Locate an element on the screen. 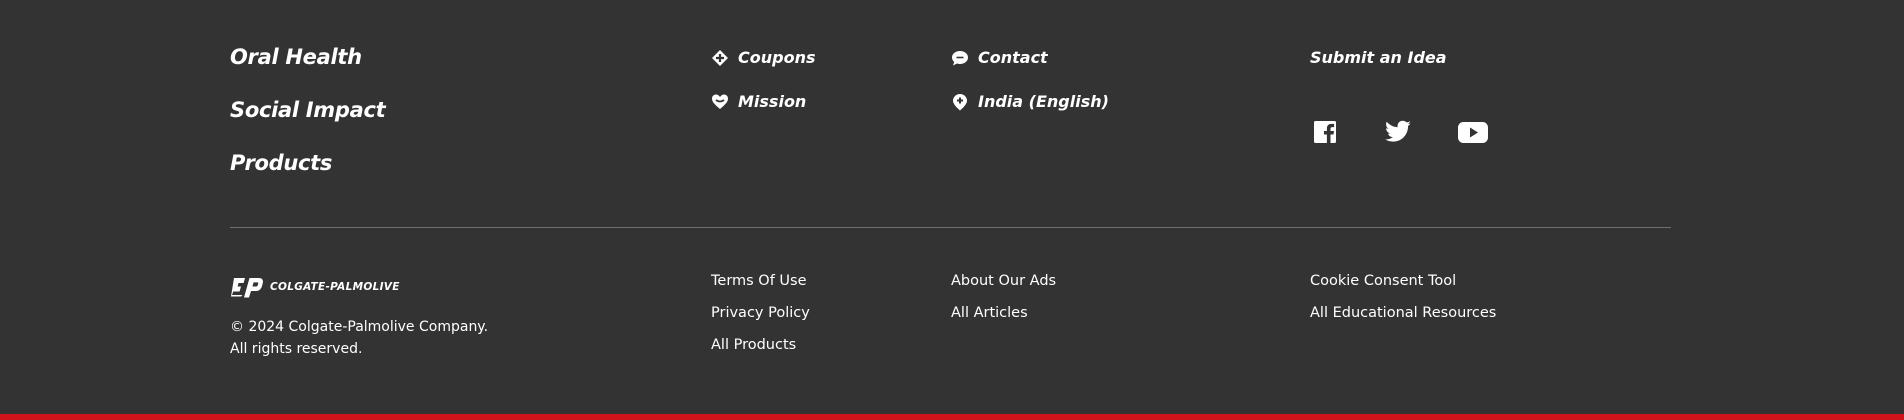 This screenshot has width=1904, height=420. facebook-icon is located at coordinates (1325, 132).